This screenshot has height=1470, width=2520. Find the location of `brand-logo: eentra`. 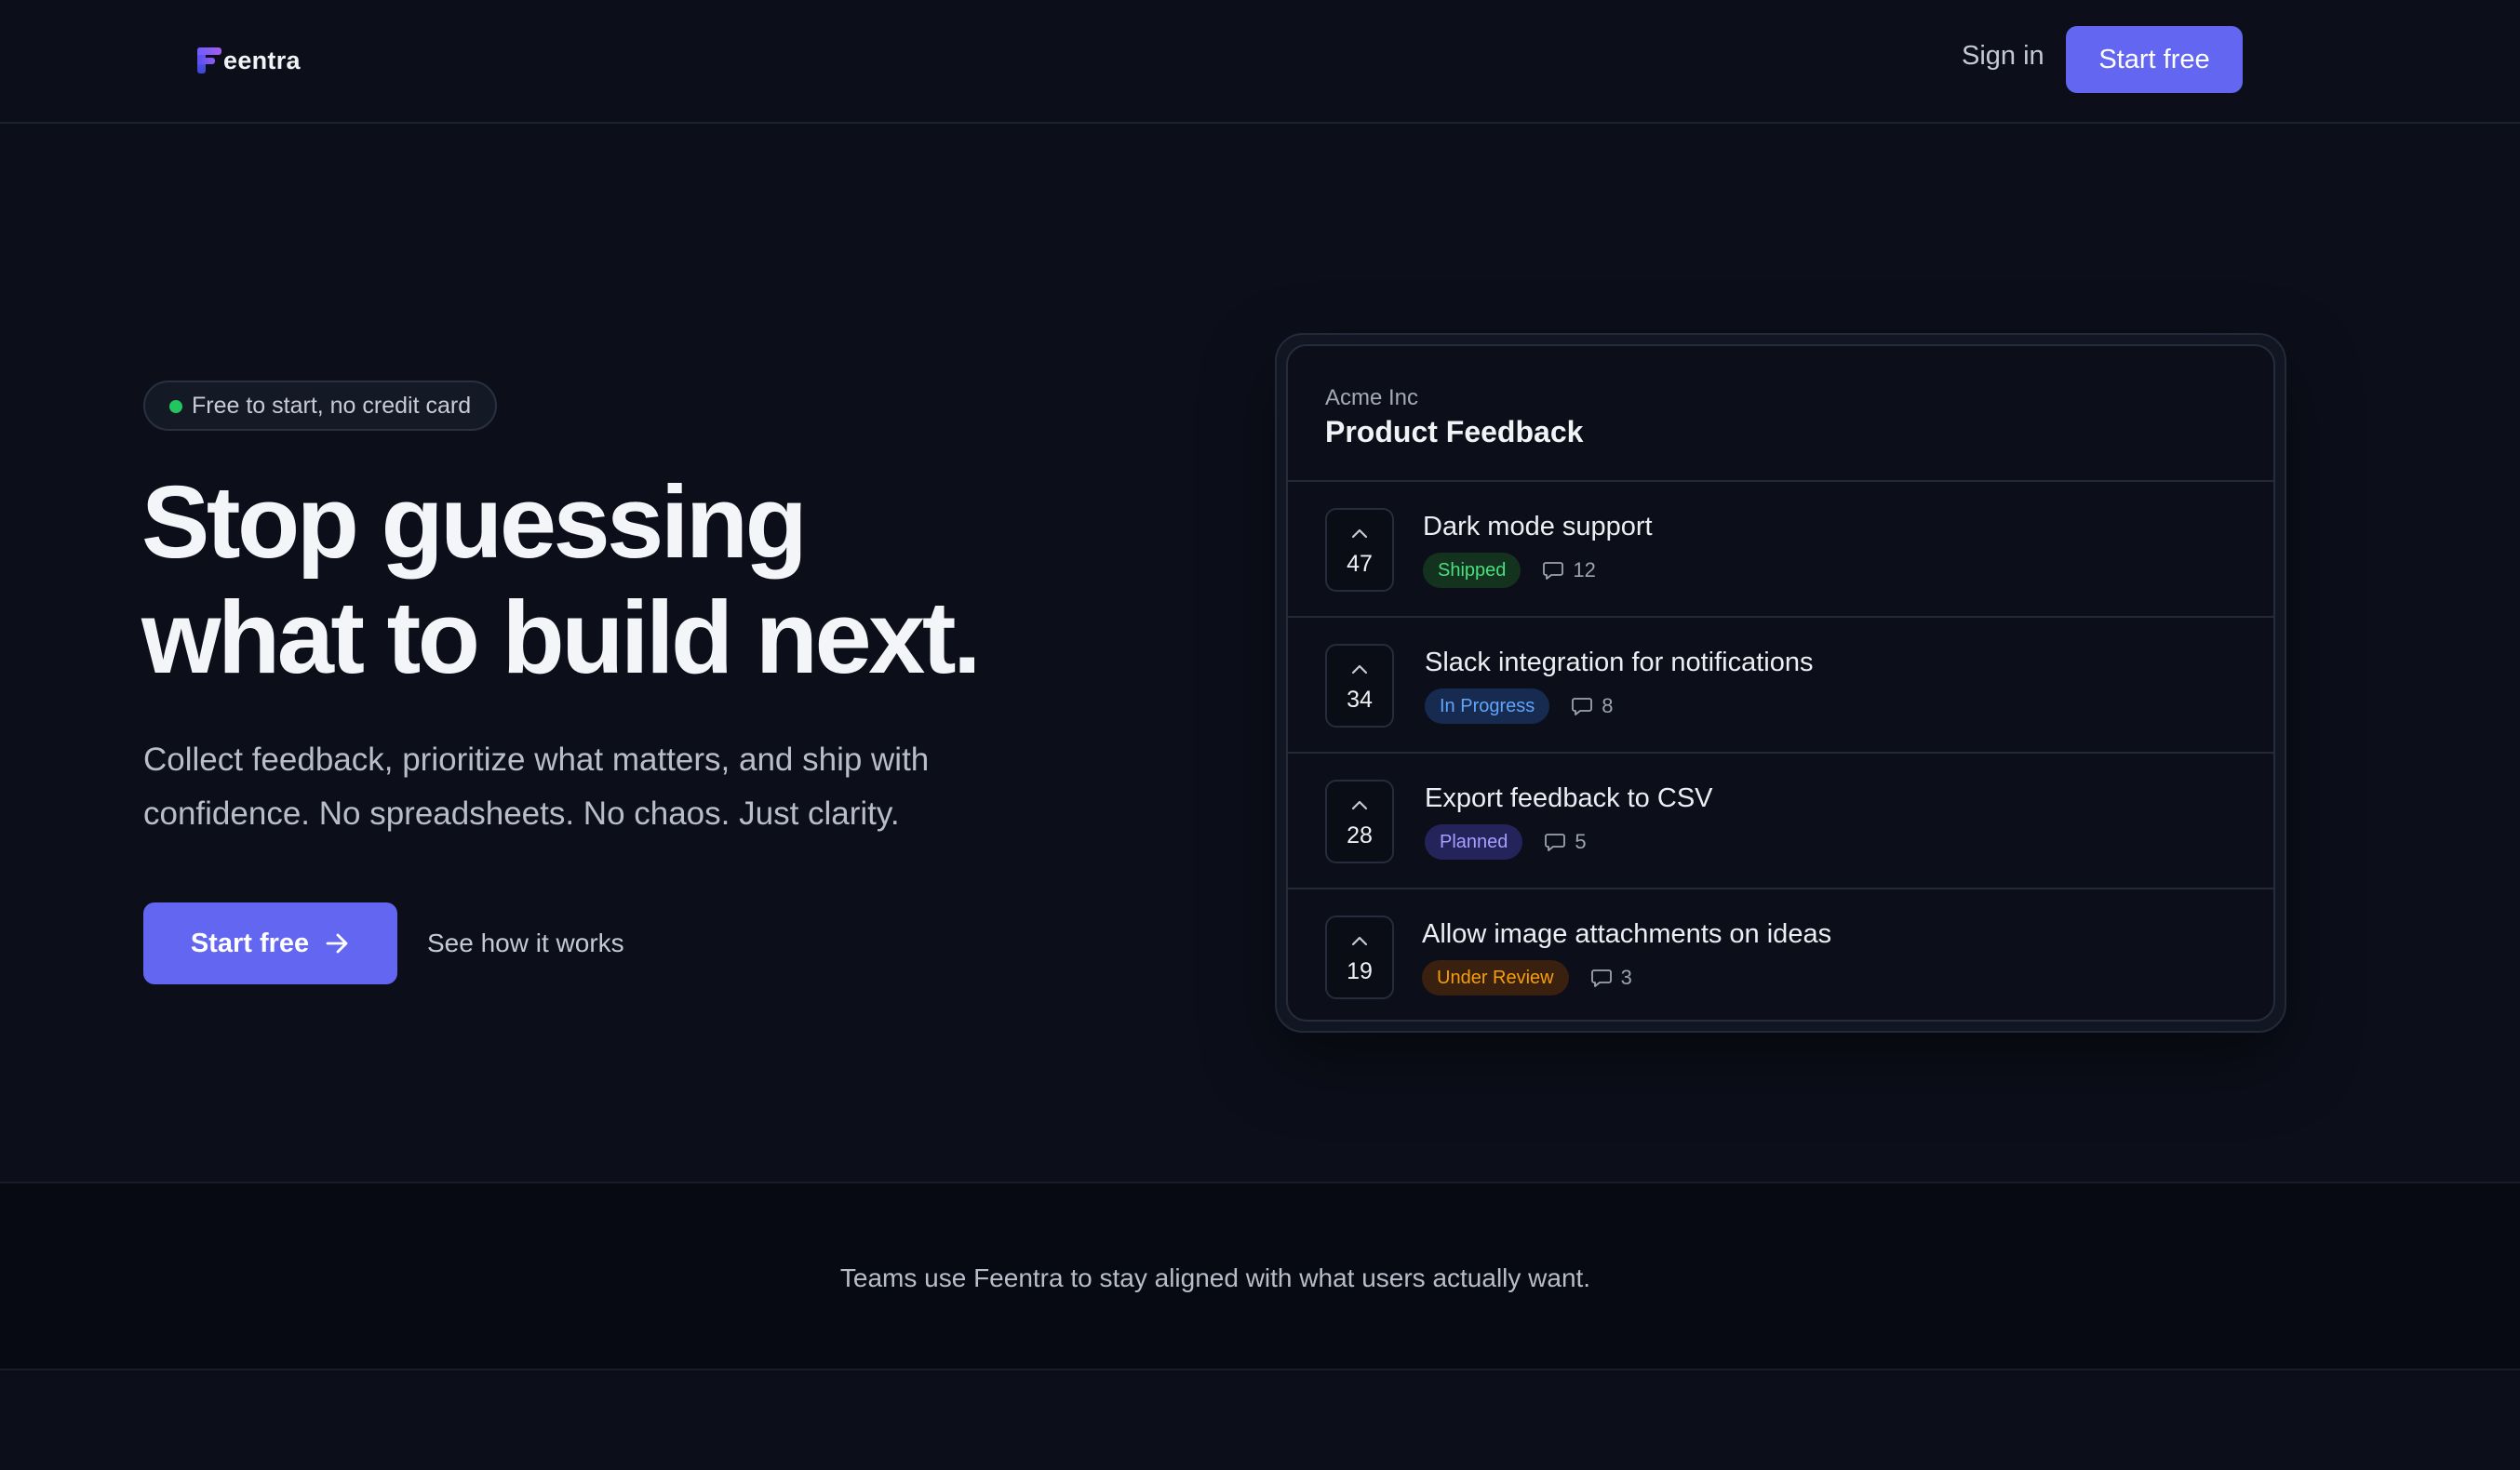

brand-logo: eentra is located at coordinates (249, 61).